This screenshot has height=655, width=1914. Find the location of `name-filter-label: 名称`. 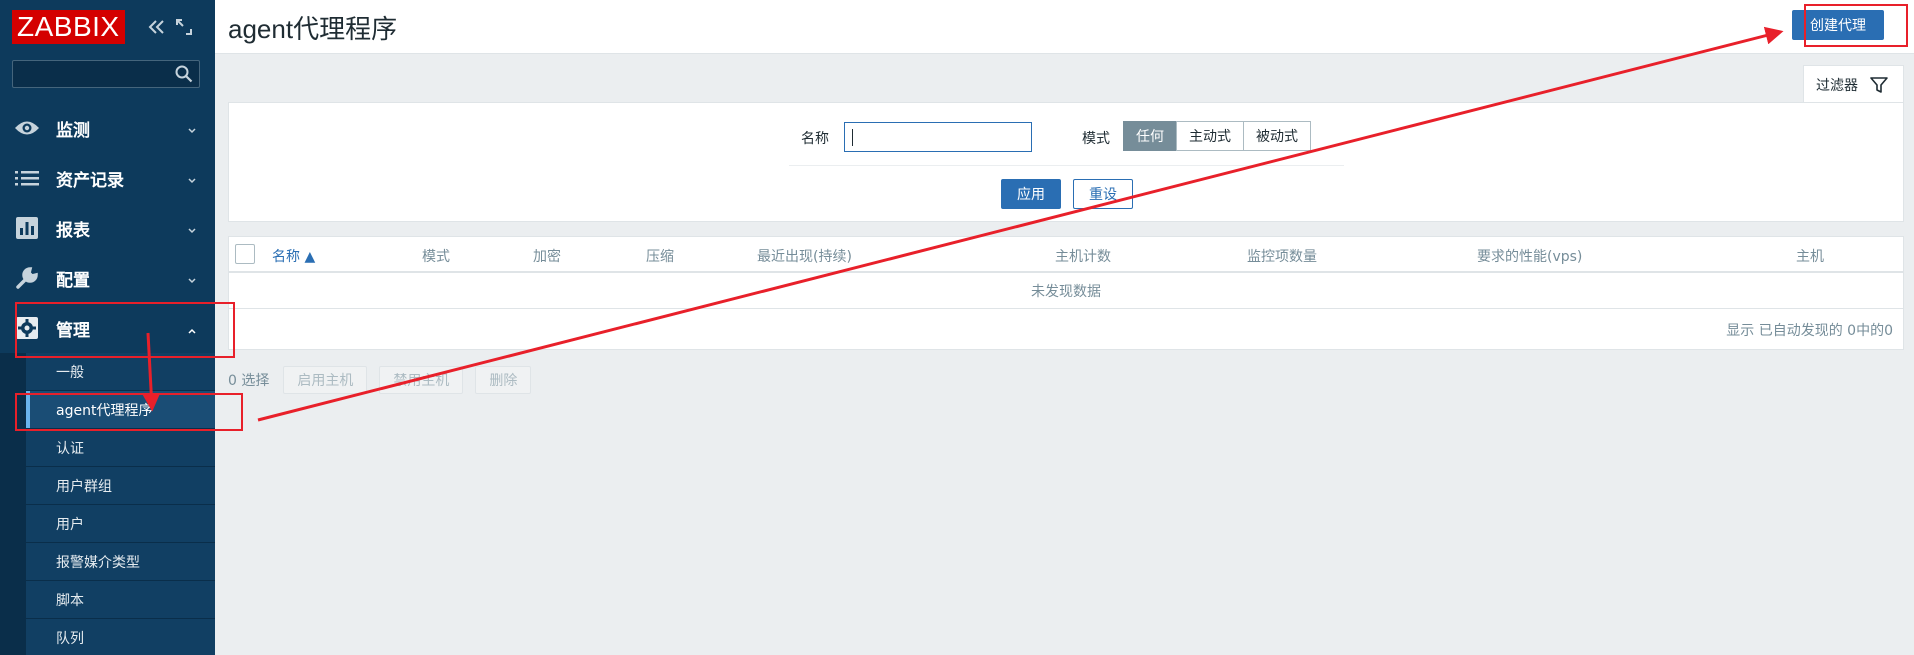

name-filter-label: 名称 is located at coordinates (815, 139).